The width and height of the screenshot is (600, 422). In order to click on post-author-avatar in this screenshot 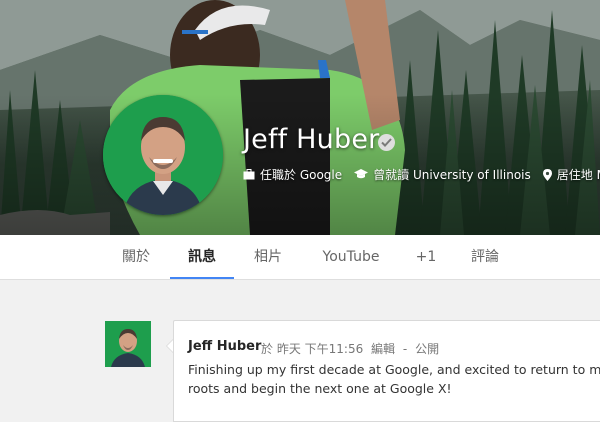, I will do `click(128, 344)`.